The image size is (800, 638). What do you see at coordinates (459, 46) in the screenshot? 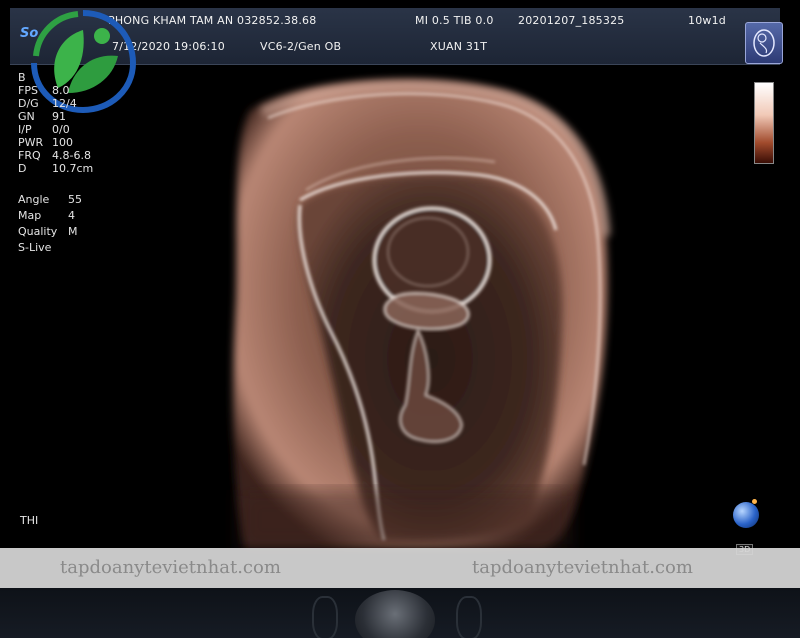
I see `patient-name: XUAN 31T` at bounding box center [459, 46].